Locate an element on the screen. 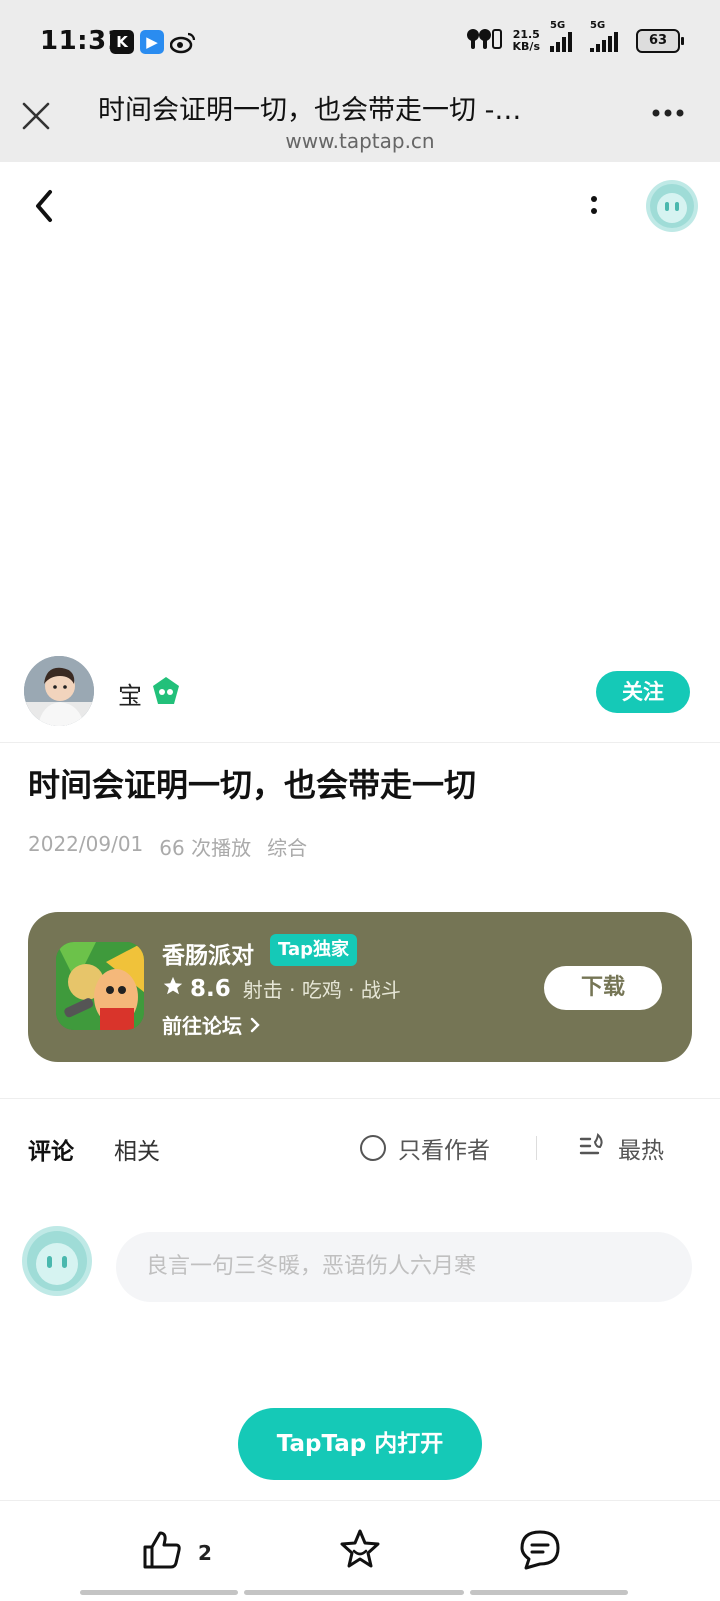  author-only-toggle: 只看作者 is located at coordinates (425, 1148).